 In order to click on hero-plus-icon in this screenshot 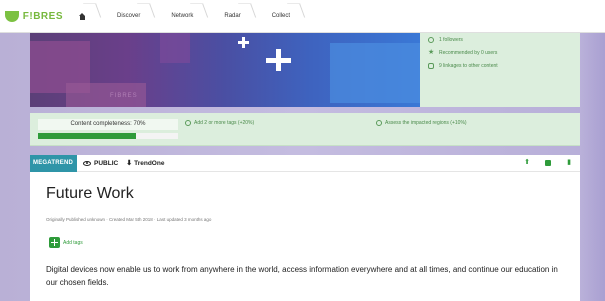, I will do `click(278, 60)`.